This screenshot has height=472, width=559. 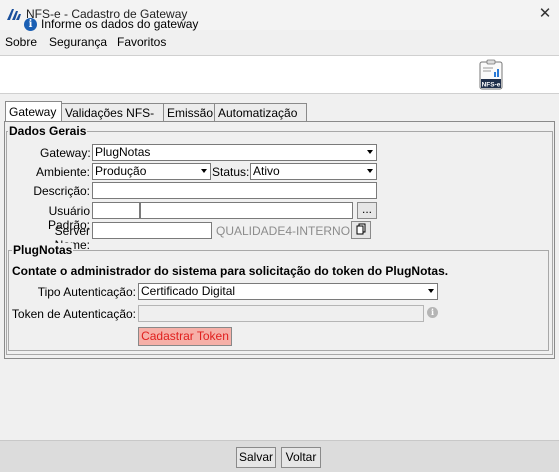 I want to click on cadastrar-token-button: Cadastrar Token, so click(x=185, y=336).